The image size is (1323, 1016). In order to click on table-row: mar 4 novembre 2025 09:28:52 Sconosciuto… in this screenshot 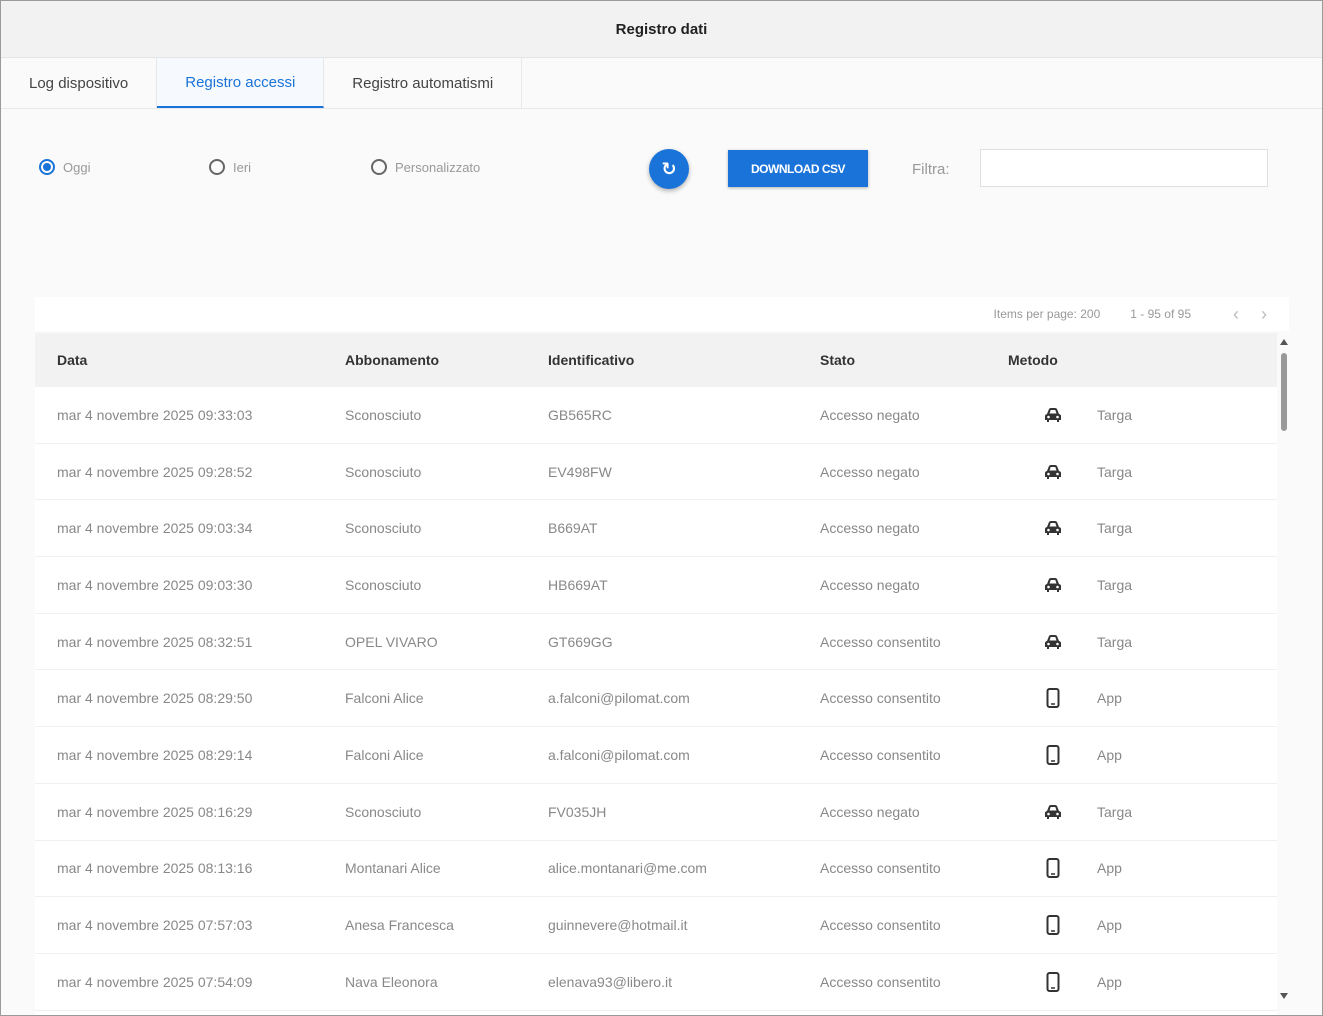, I will do `click(656, 472)`.